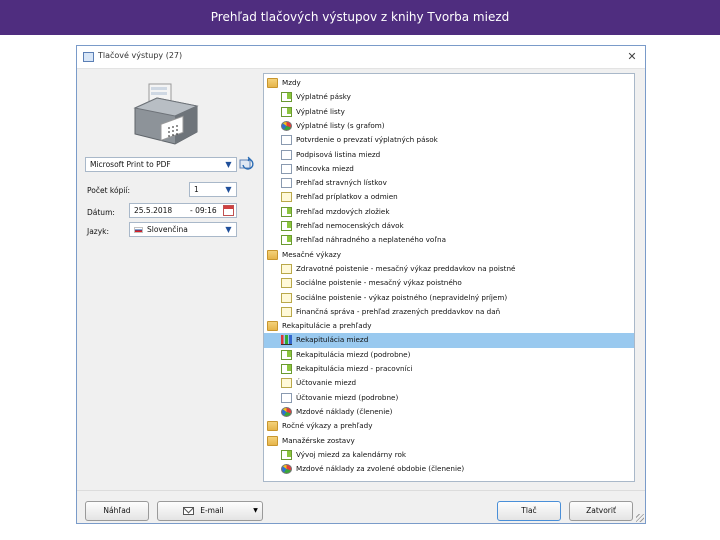 The image size is (720, 540). Describe the element at coordinates (354, 368) in the screenshot. I see `tree-item-label: Rekapitulácia miezd - pracovníci` at that location.